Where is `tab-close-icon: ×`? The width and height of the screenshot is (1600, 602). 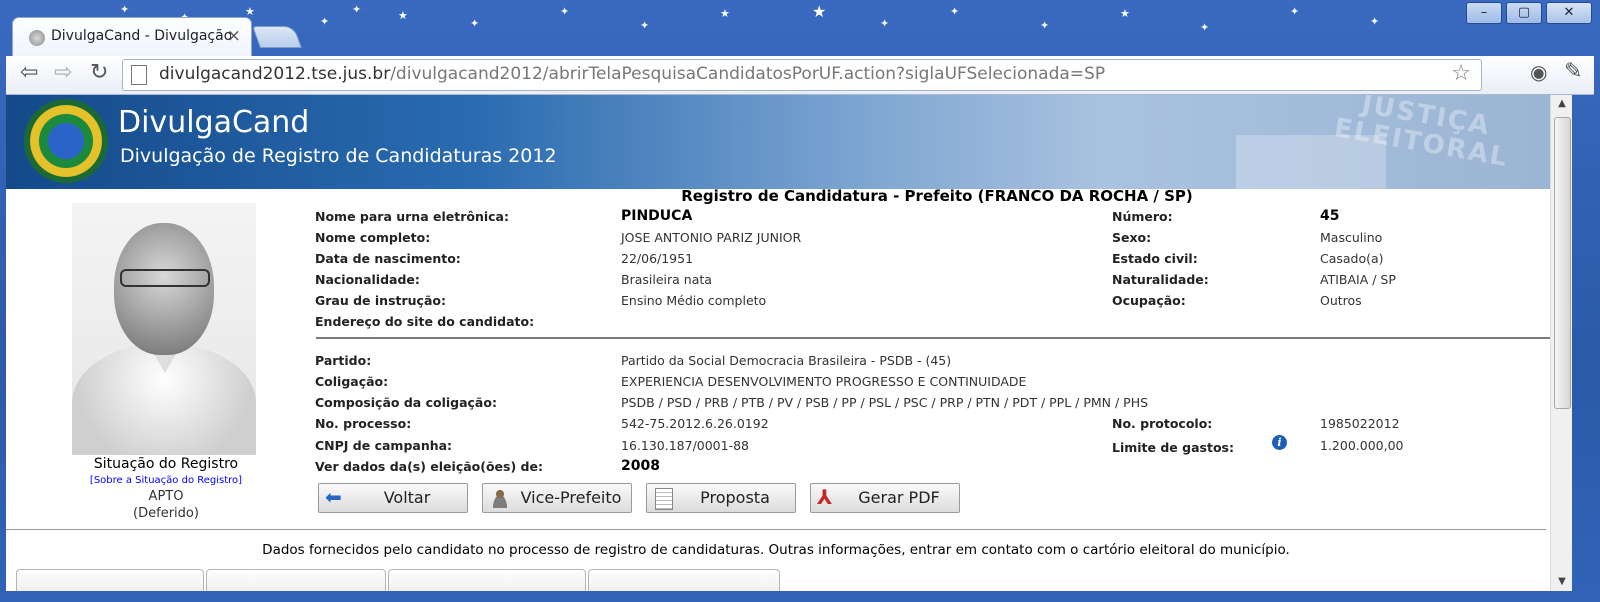 tab-close-icon: × is located at coordinates (234, 36).